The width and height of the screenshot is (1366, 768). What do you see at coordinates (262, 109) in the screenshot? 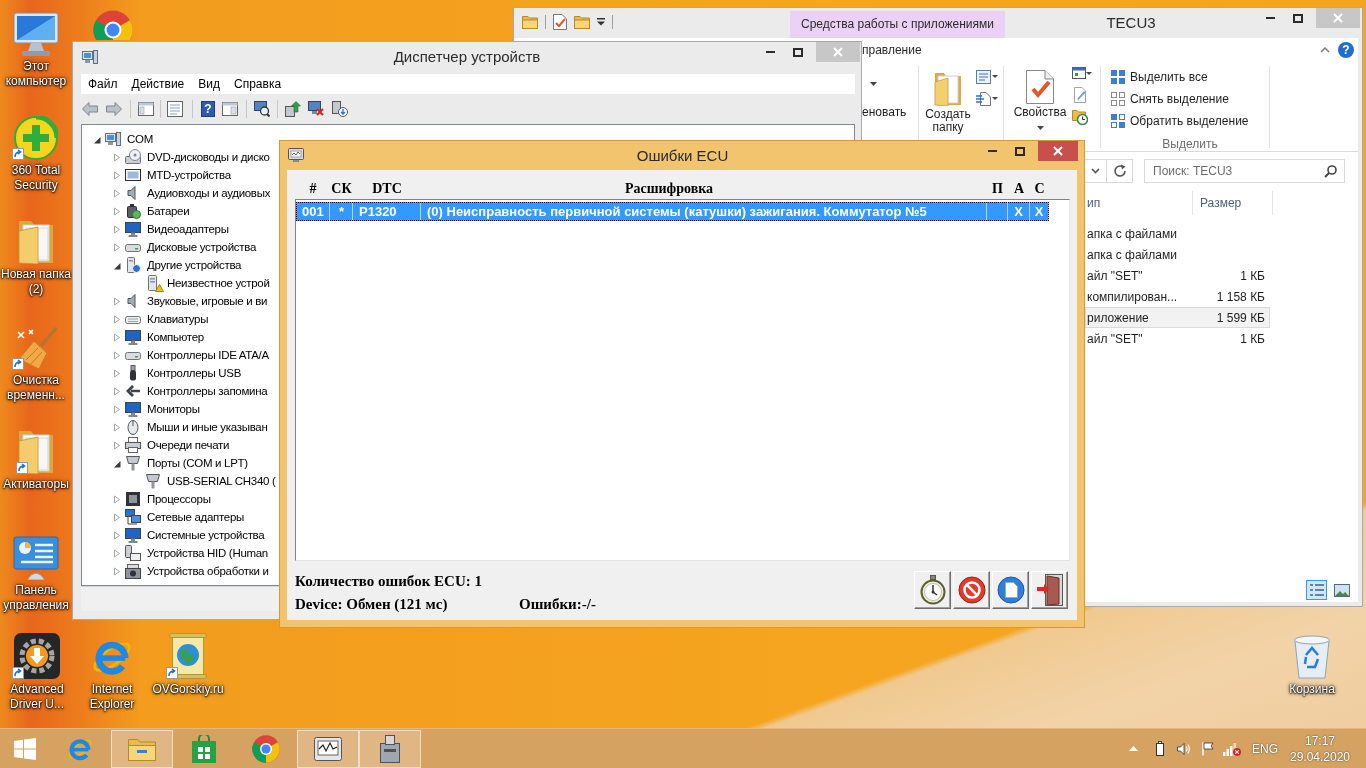
I see `monitor-magnifier-icon` at bounding box center [262, 109].